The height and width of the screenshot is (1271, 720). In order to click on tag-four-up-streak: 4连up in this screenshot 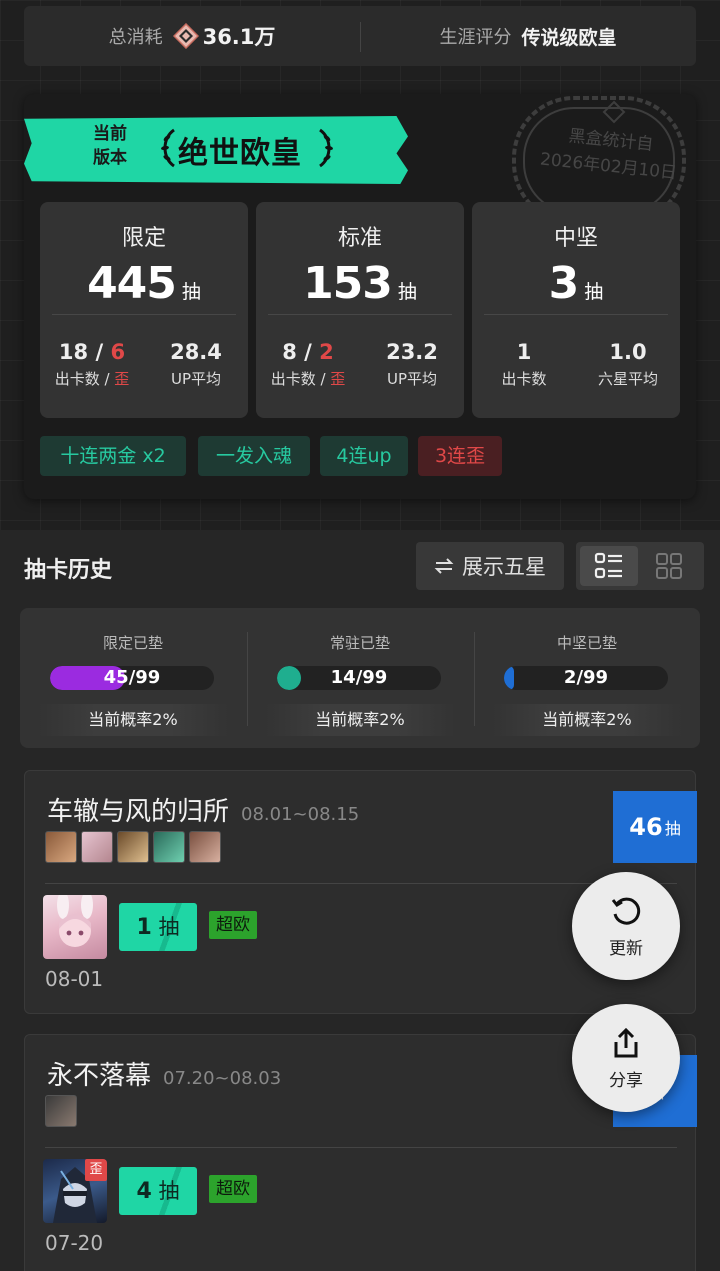, I will do `click(364, 456)`.